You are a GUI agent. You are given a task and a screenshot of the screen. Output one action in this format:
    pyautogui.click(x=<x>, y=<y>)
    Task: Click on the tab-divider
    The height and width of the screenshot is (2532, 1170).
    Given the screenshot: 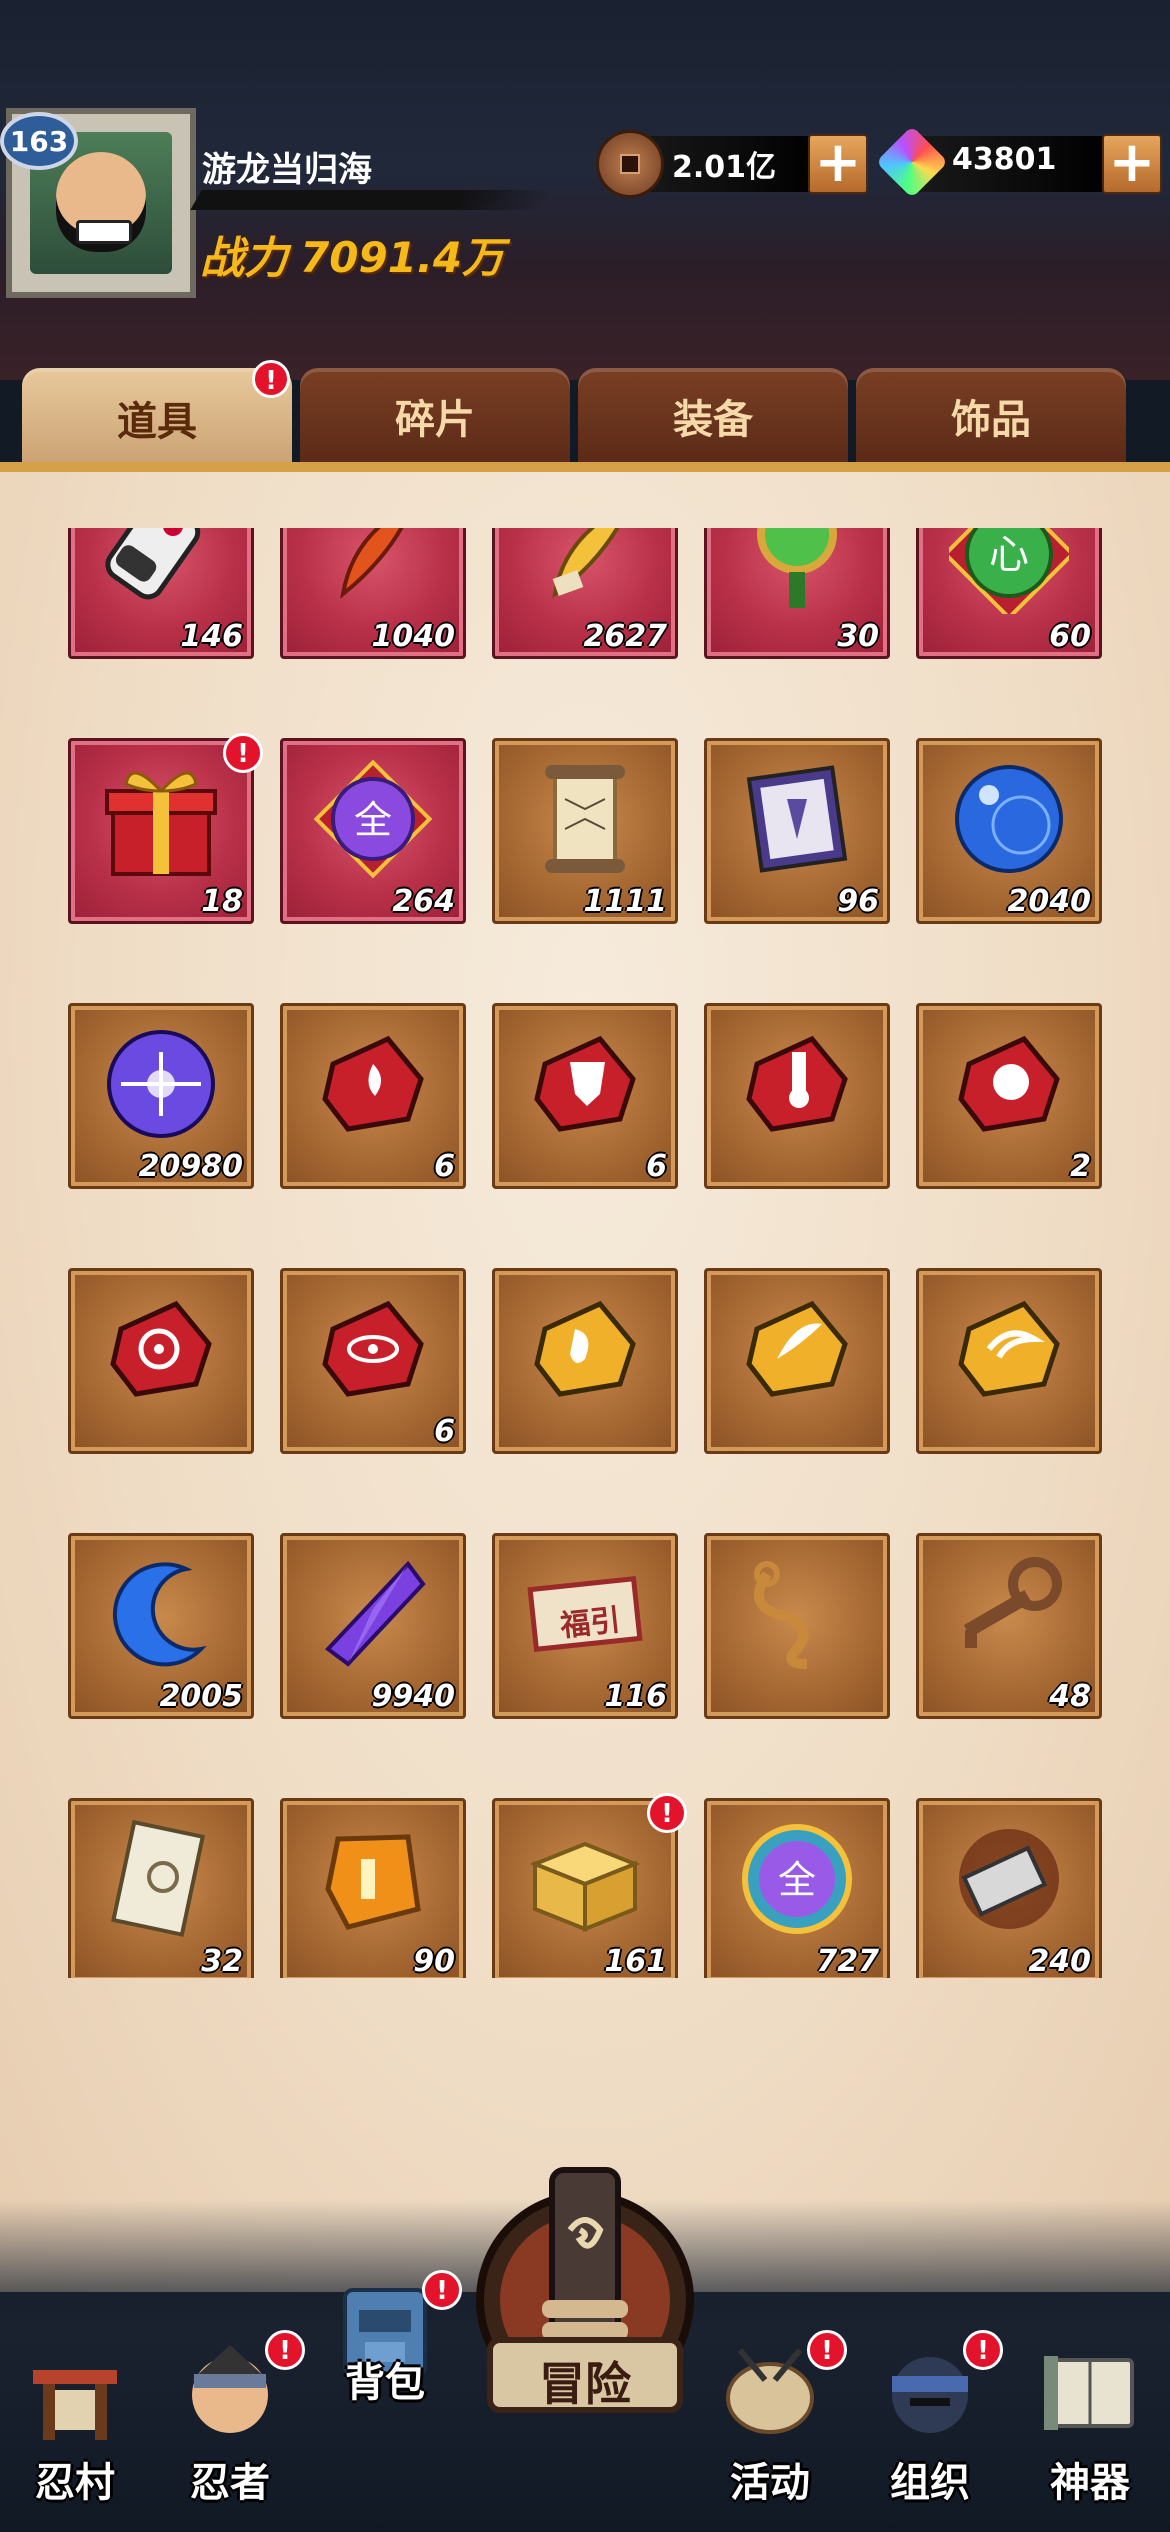 What is the action you would take?
    pyautogui.click(x=585, y=467)
    